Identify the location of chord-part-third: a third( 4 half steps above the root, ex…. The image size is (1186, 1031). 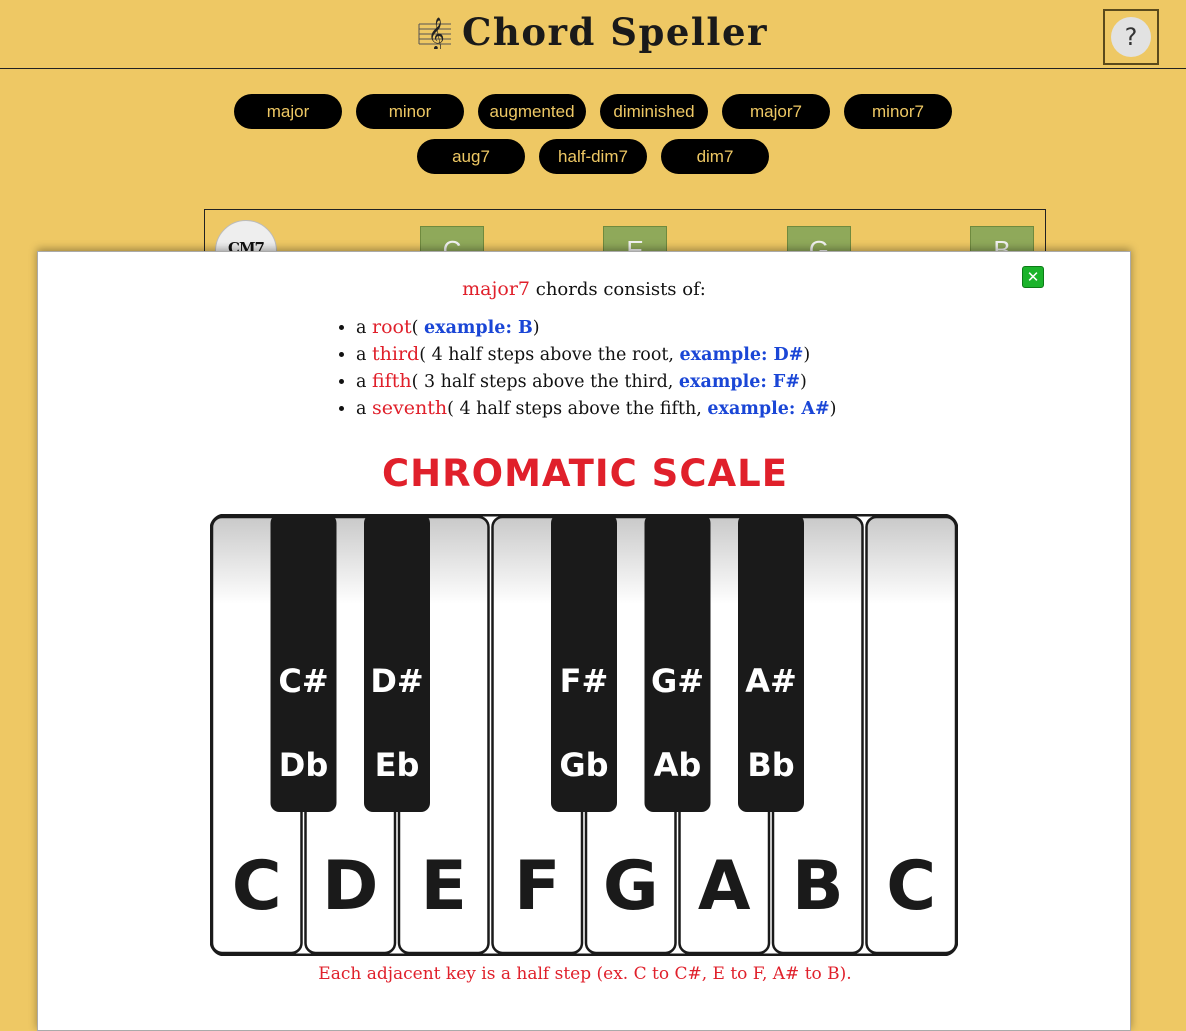
(596, 354).